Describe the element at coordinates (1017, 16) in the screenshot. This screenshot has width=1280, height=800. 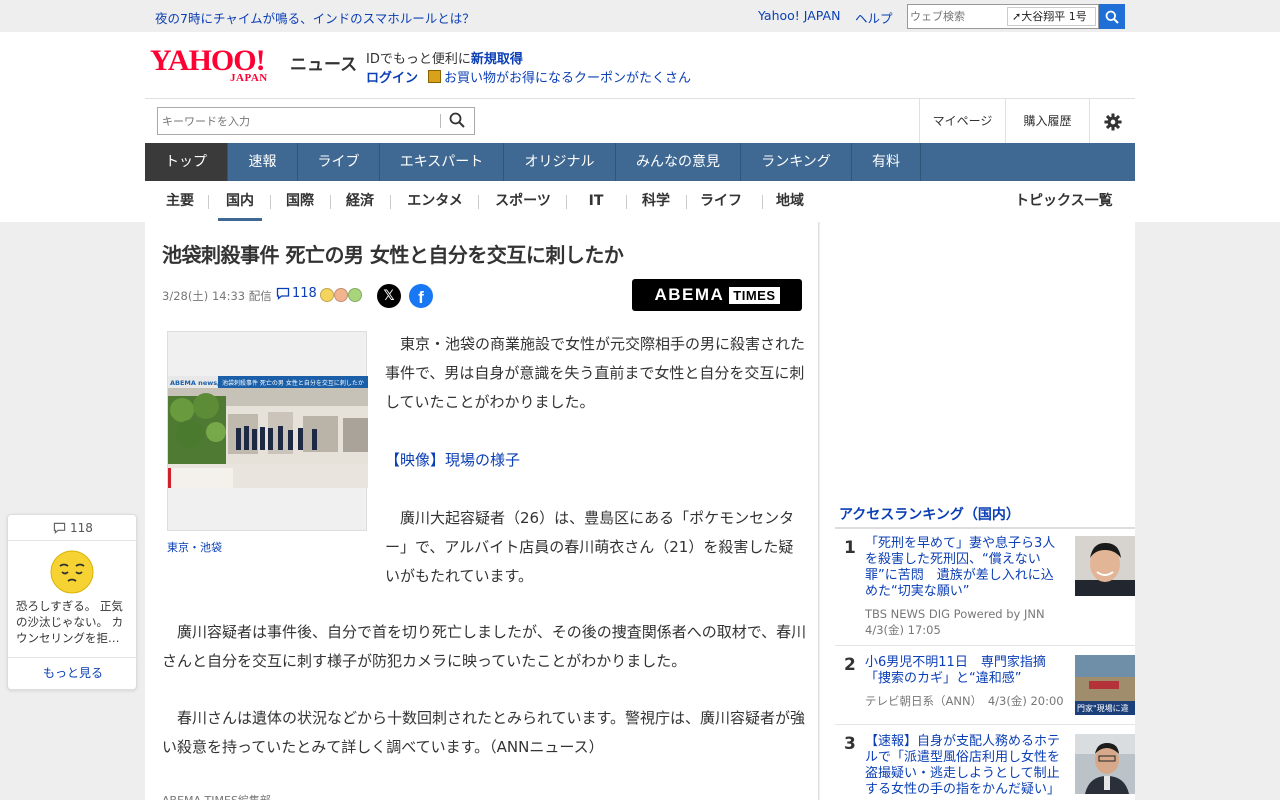
I see `trend-arrow-icon: ➚` at that location.